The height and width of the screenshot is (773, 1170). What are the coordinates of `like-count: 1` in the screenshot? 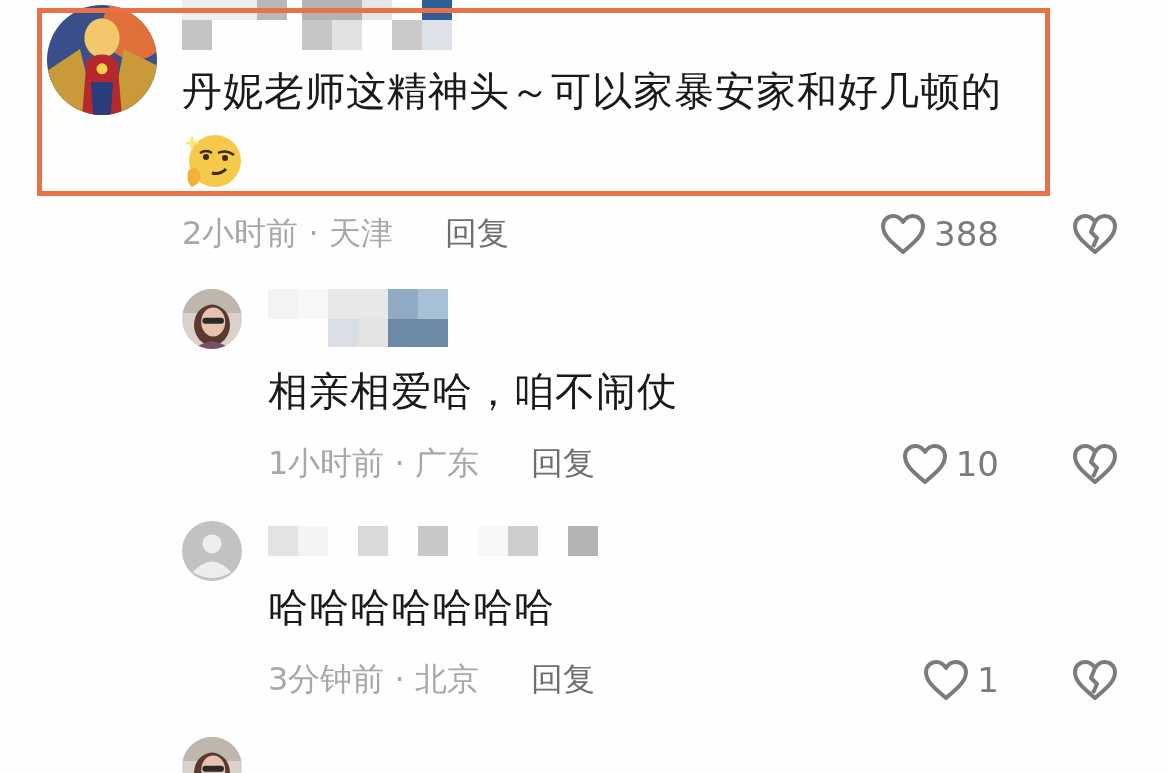 It's located at (988, 680).